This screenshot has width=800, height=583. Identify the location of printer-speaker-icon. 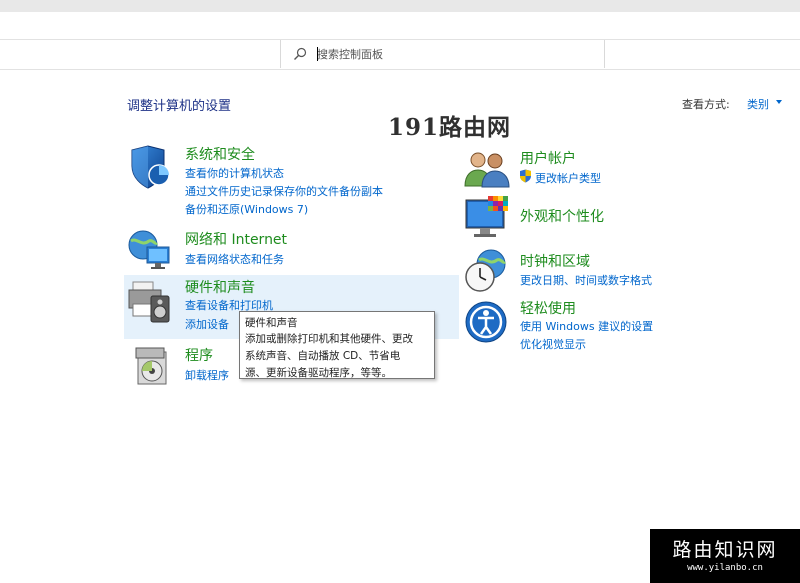
(150, 301).